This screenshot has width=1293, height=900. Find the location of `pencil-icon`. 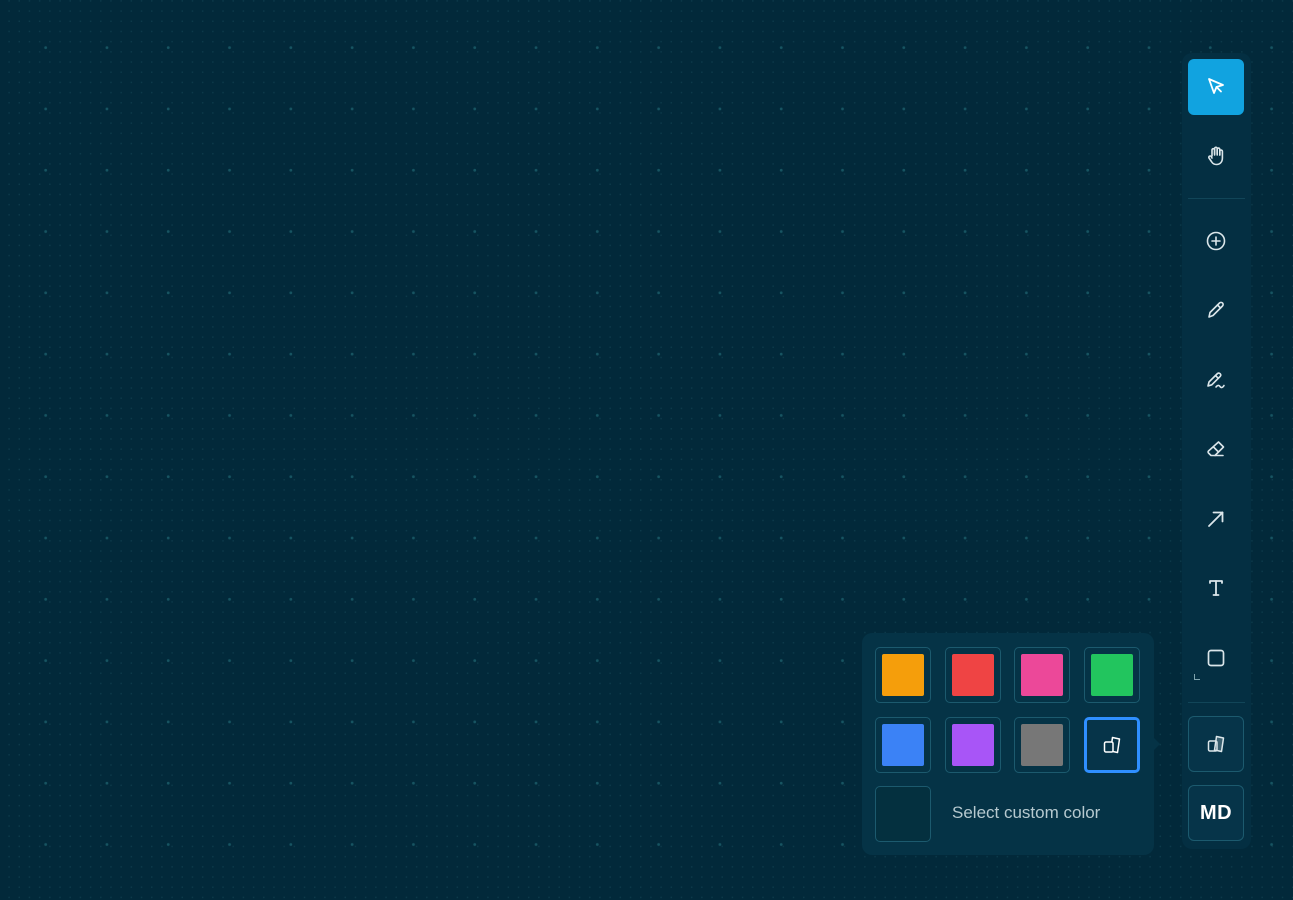

pencil-icon is located at coordinates (1216, 309).